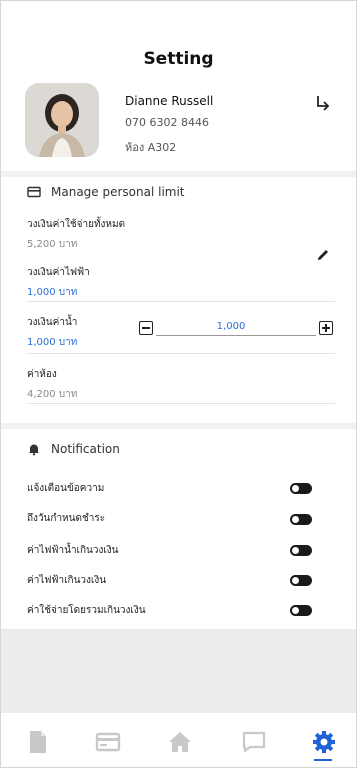  I want to click on notification-utility-label: ค่าไฟฟ้าน้ำเกินวงเงิน, so click(73, 550).